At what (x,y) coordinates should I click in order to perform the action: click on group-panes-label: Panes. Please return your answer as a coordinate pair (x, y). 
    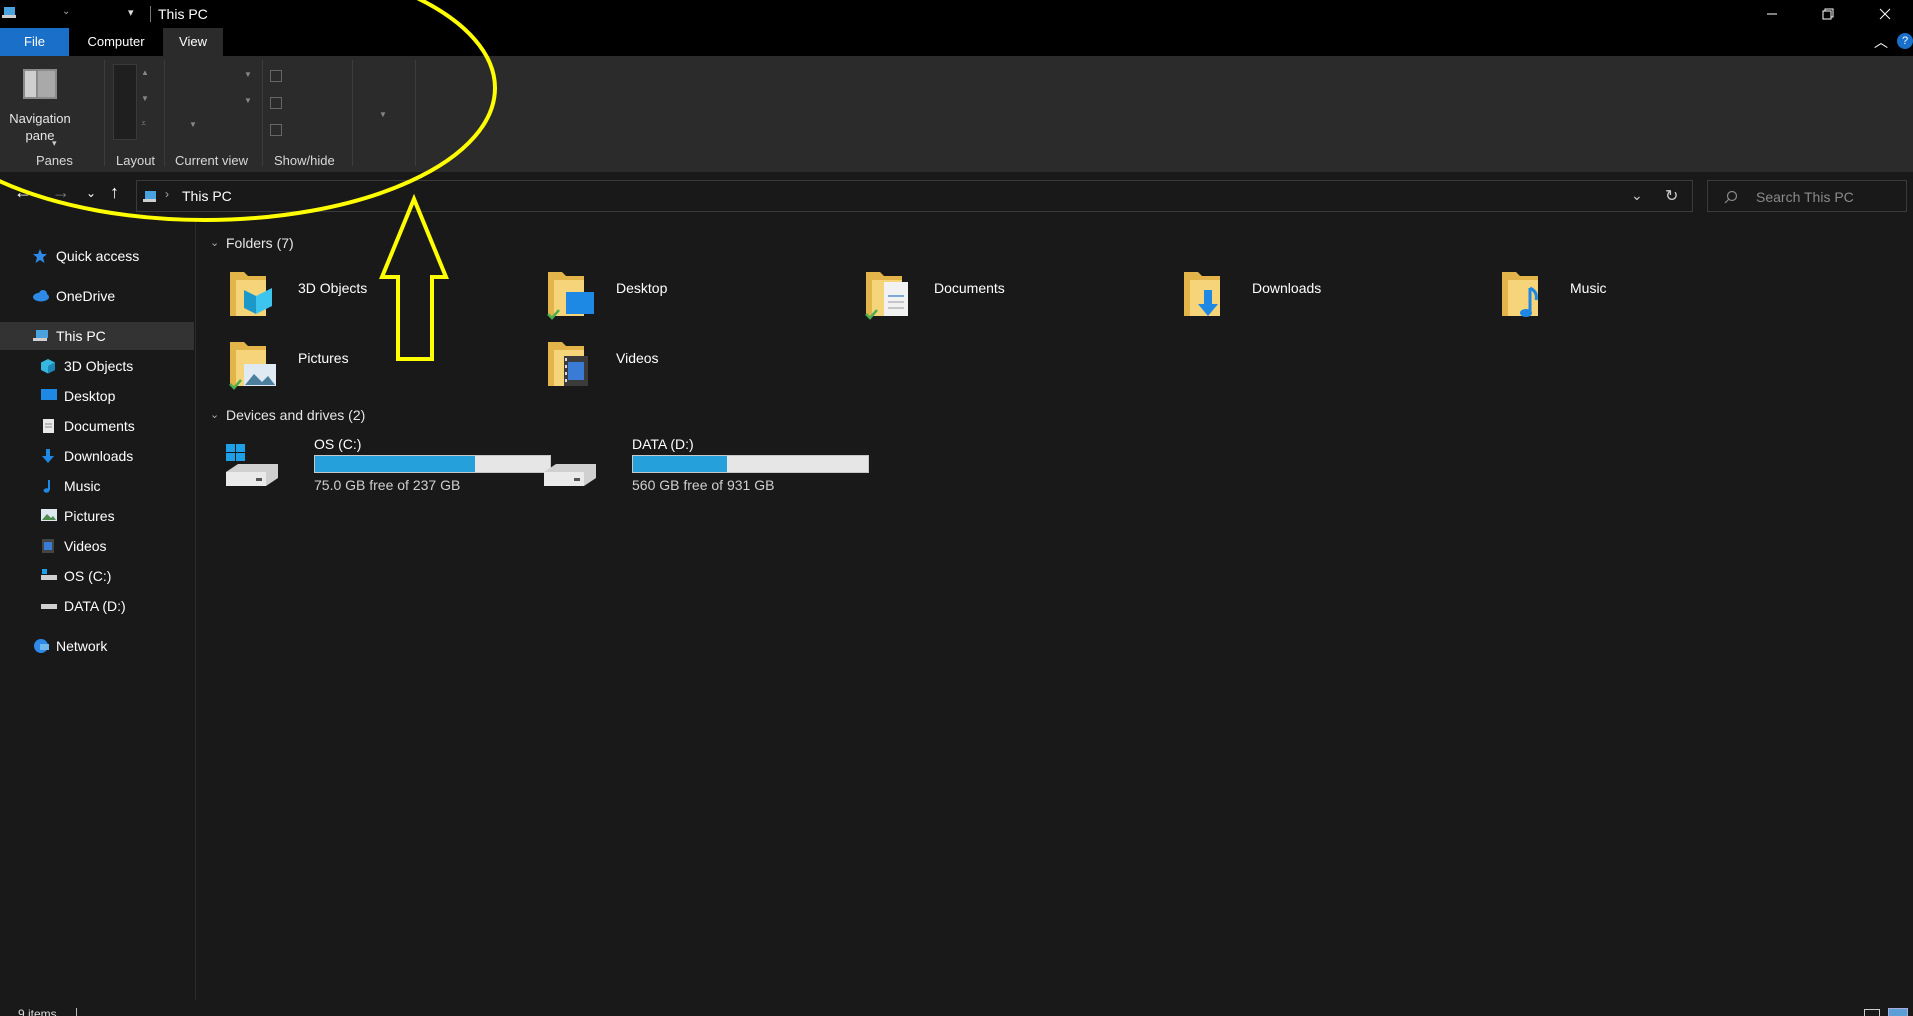
    Looking at the image, I should click on (54, 160).